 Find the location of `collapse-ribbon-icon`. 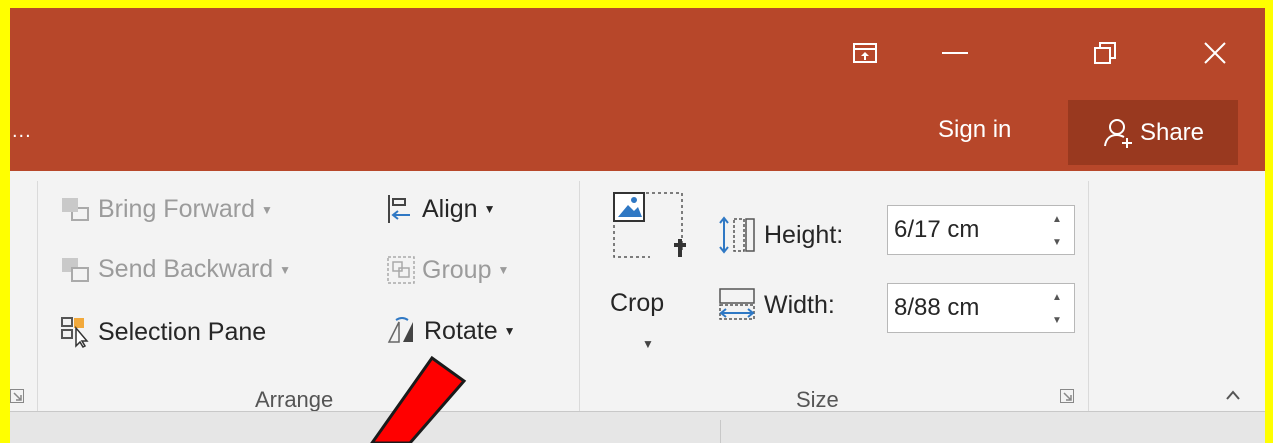

collapse-ribbon-icon is located at coordinates (1233, 395).